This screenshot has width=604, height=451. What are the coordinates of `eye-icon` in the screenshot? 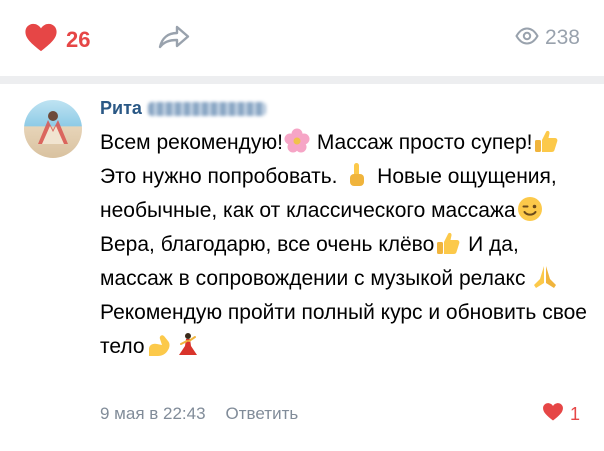 It's located at (527, 38).